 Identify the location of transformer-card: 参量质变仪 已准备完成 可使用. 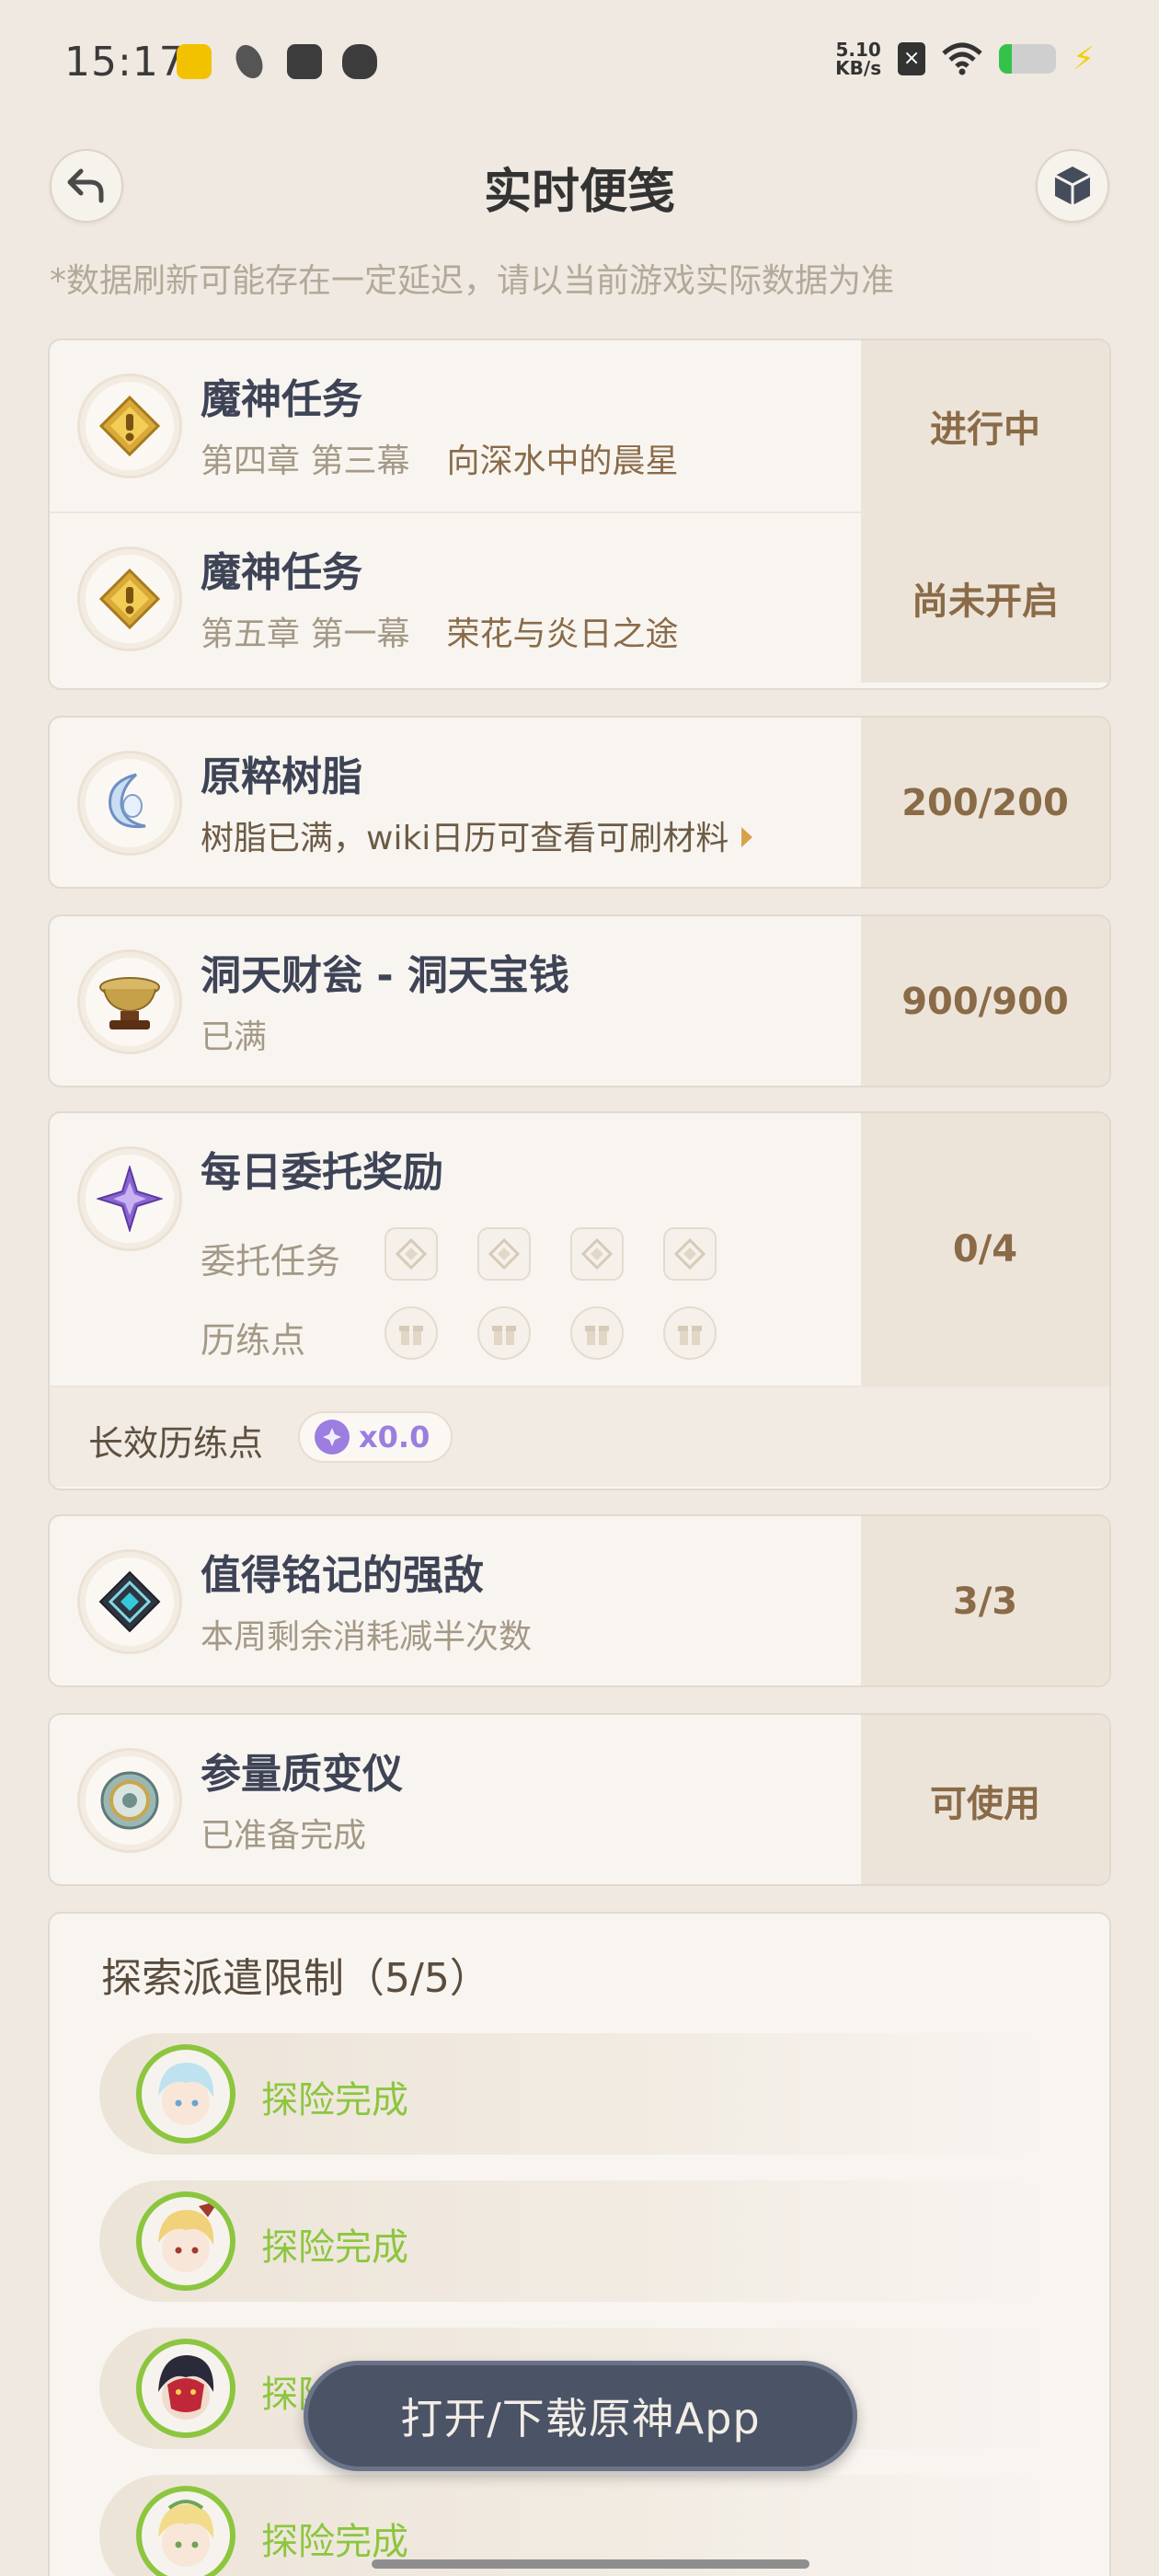
(579, 1799).